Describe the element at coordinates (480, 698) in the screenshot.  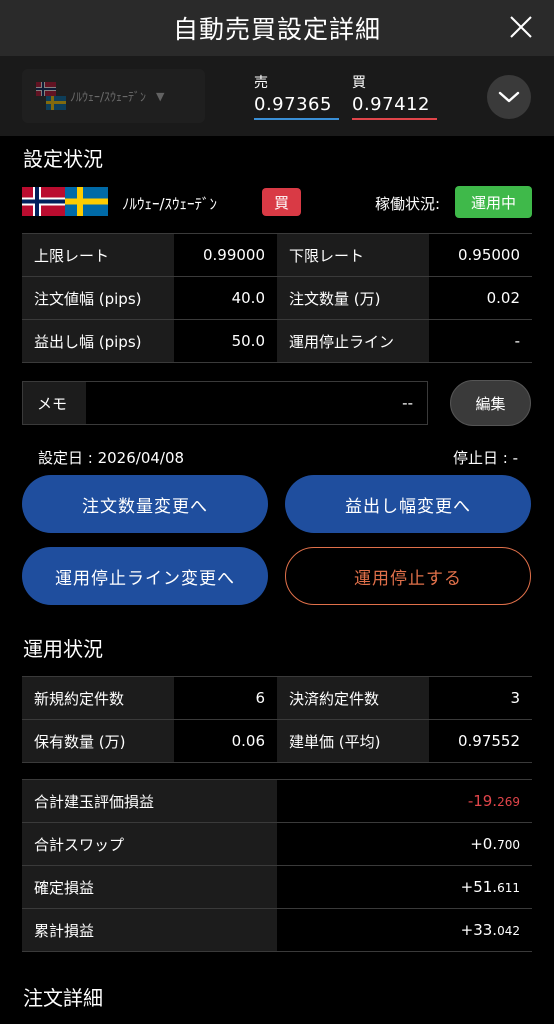
I see `close-fills-value: 3` at that location.